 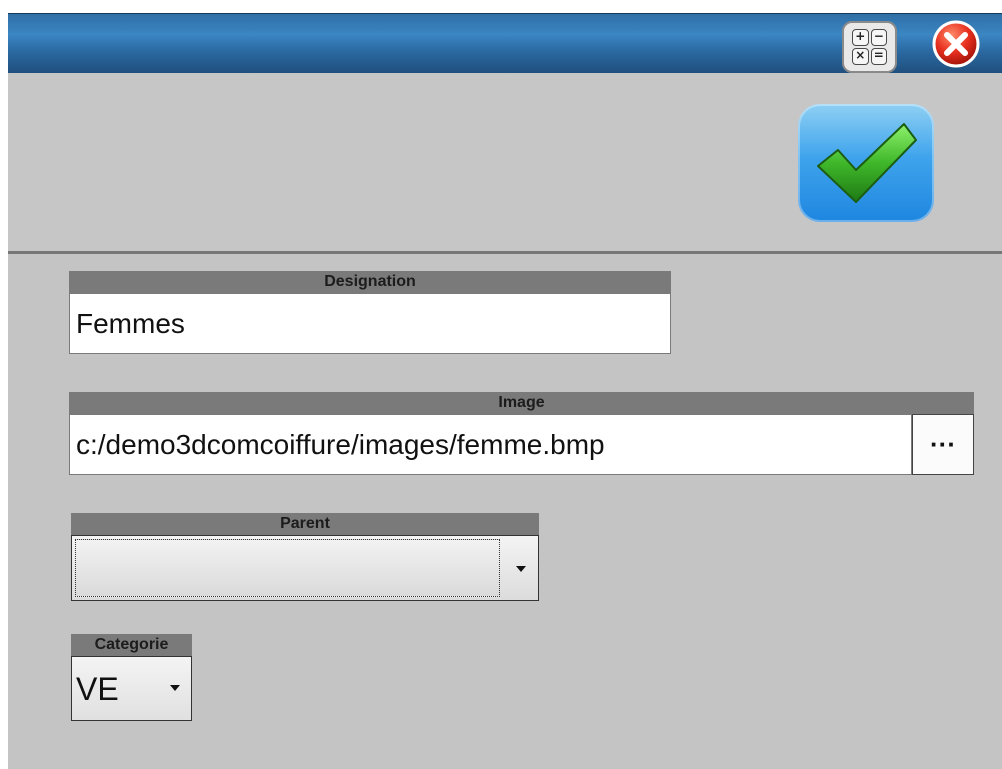 I want to click on calc-times: ×, so click(x=860, y=56).